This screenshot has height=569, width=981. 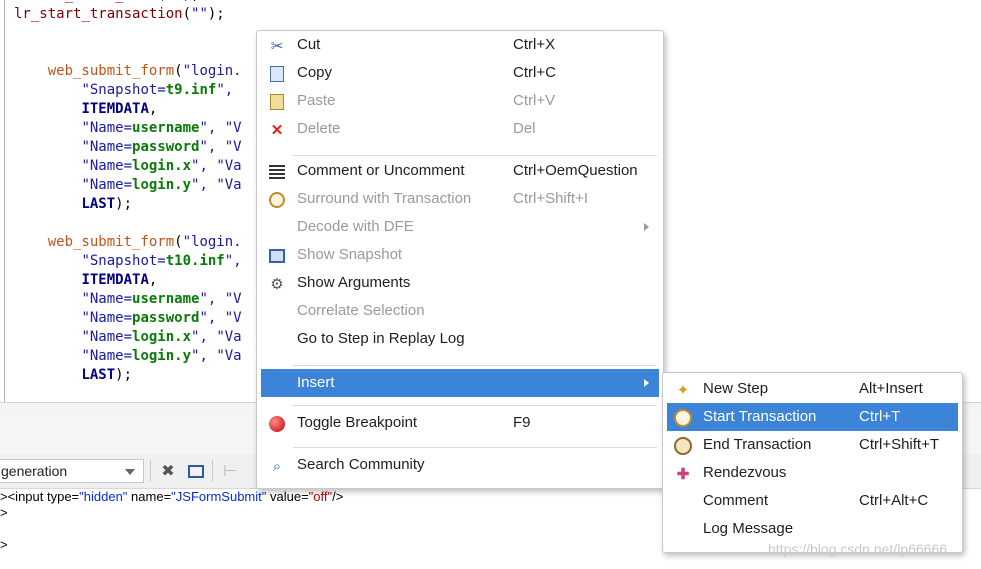 What do you see at coordinates (149, 496) in the screenshot?
I see `log-line-token: name=` at bounding box center [149, 496].